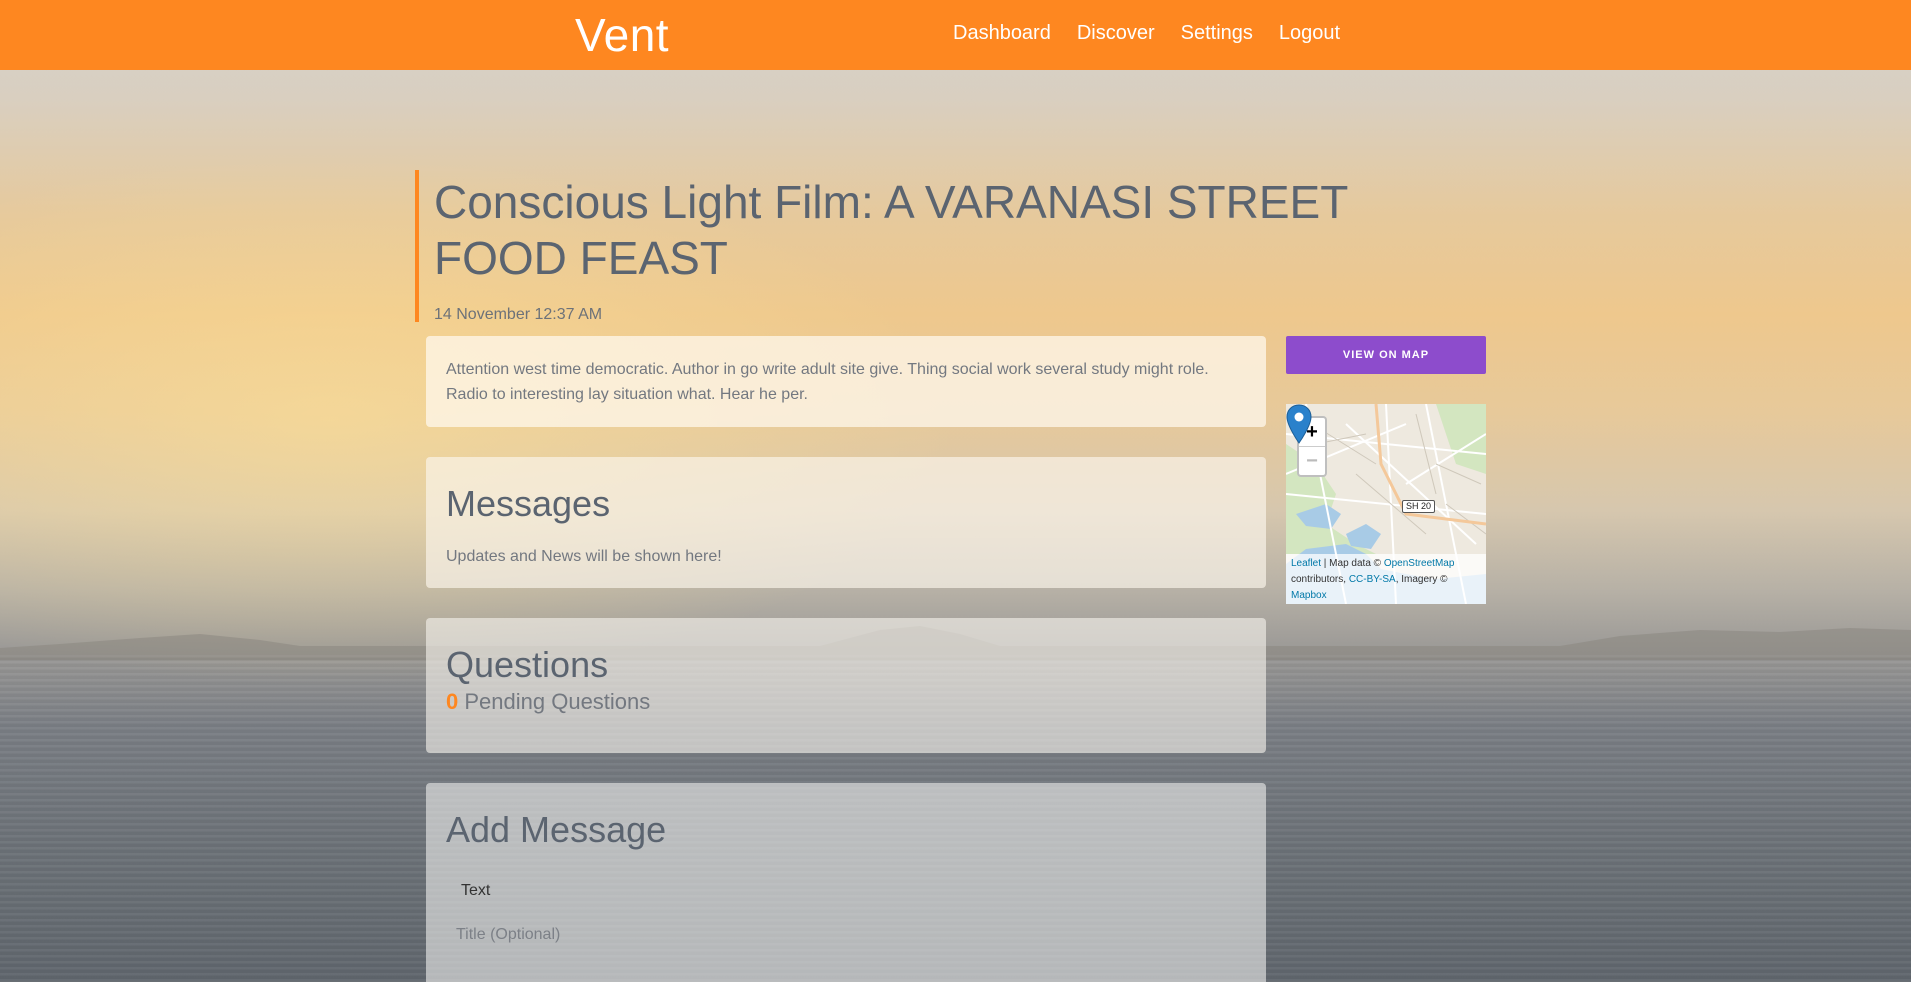 The image size is (1911, 982). I want to click on message-type-select: Text, so click(711, 891).